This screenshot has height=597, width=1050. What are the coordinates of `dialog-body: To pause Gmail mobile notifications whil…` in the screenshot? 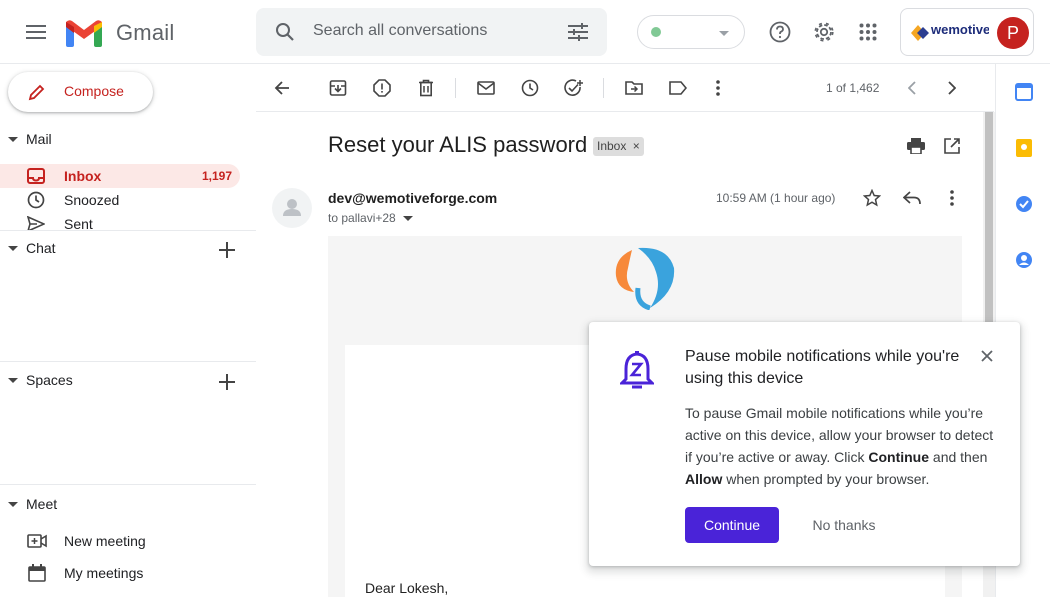 It's located at (840, 446).